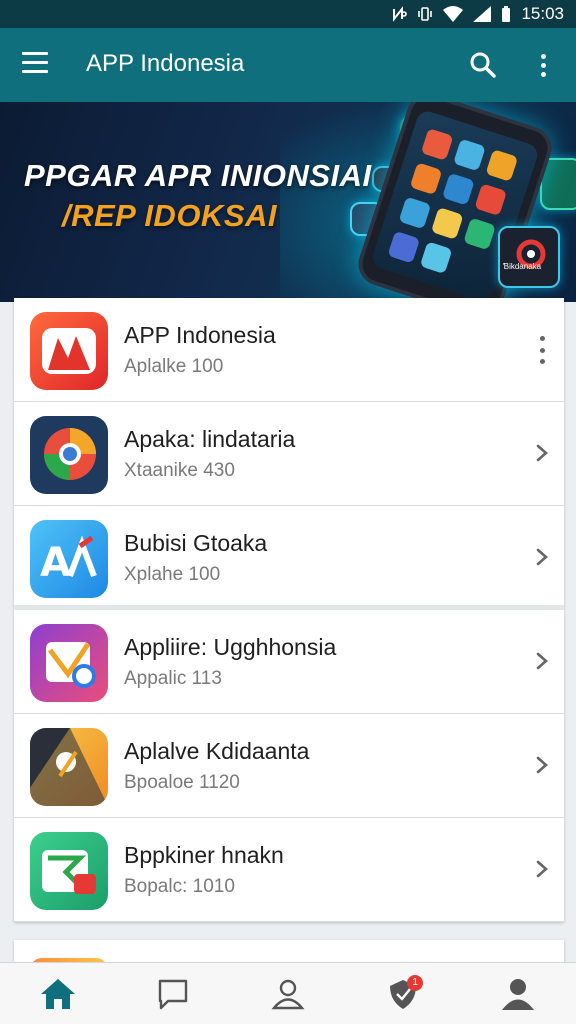  What do you see at coordinates (36, 65) in the screenshot?
I see `menu-icon` at bounding box center [36, 65].